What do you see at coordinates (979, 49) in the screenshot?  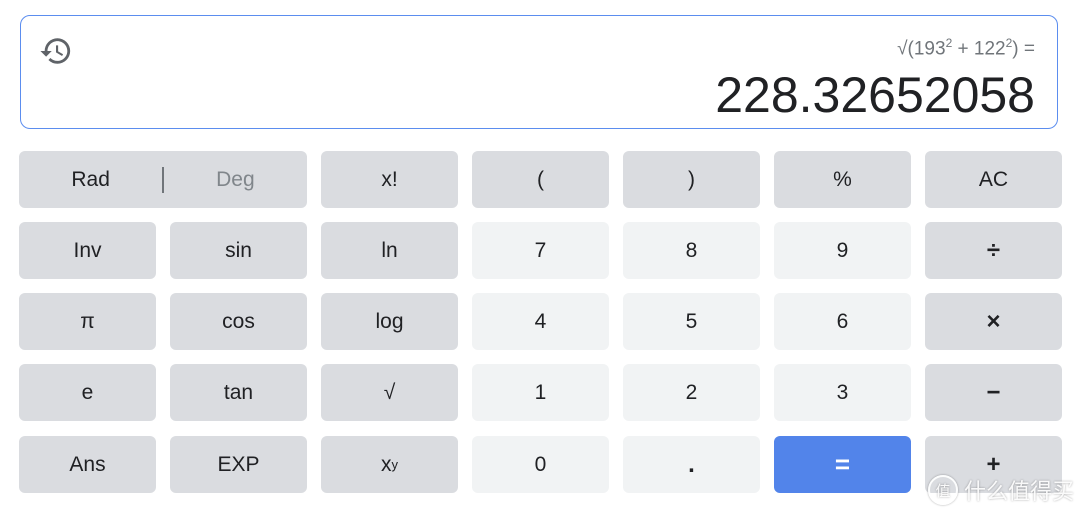 I see `expression-part: + 122` at bounding box center [979, 49].